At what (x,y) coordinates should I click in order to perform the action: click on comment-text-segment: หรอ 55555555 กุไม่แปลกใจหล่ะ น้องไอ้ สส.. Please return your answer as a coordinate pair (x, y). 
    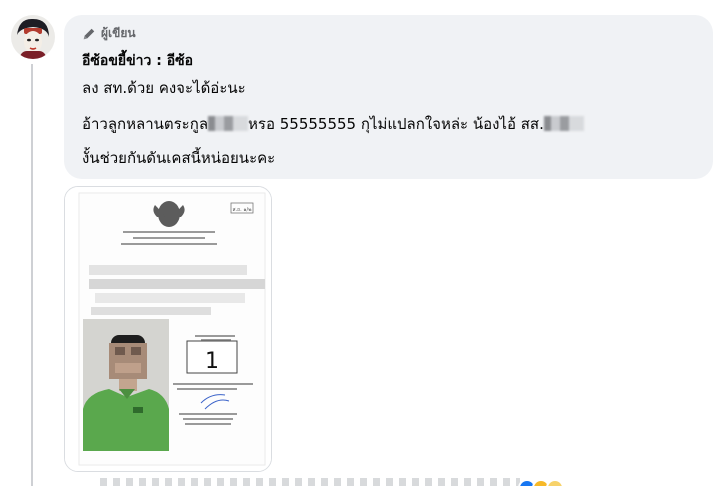
    Looking at the image, I should click on (396, 124).